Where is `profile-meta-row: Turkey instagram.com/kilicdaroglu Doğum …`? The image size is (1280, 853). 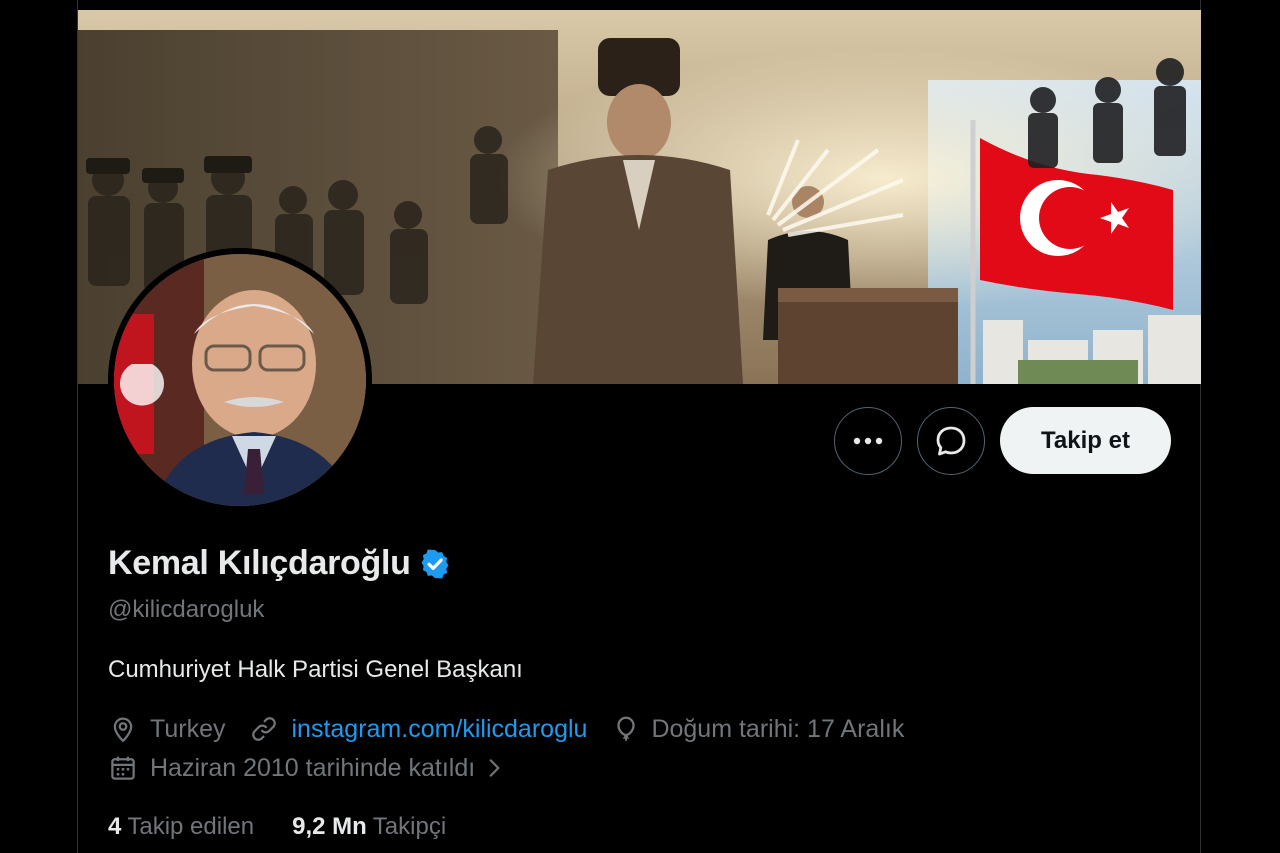
profile-meta-row: Turkey instagram.com/kilicdaroglu Doğum … is located at coordinates (506, 729).